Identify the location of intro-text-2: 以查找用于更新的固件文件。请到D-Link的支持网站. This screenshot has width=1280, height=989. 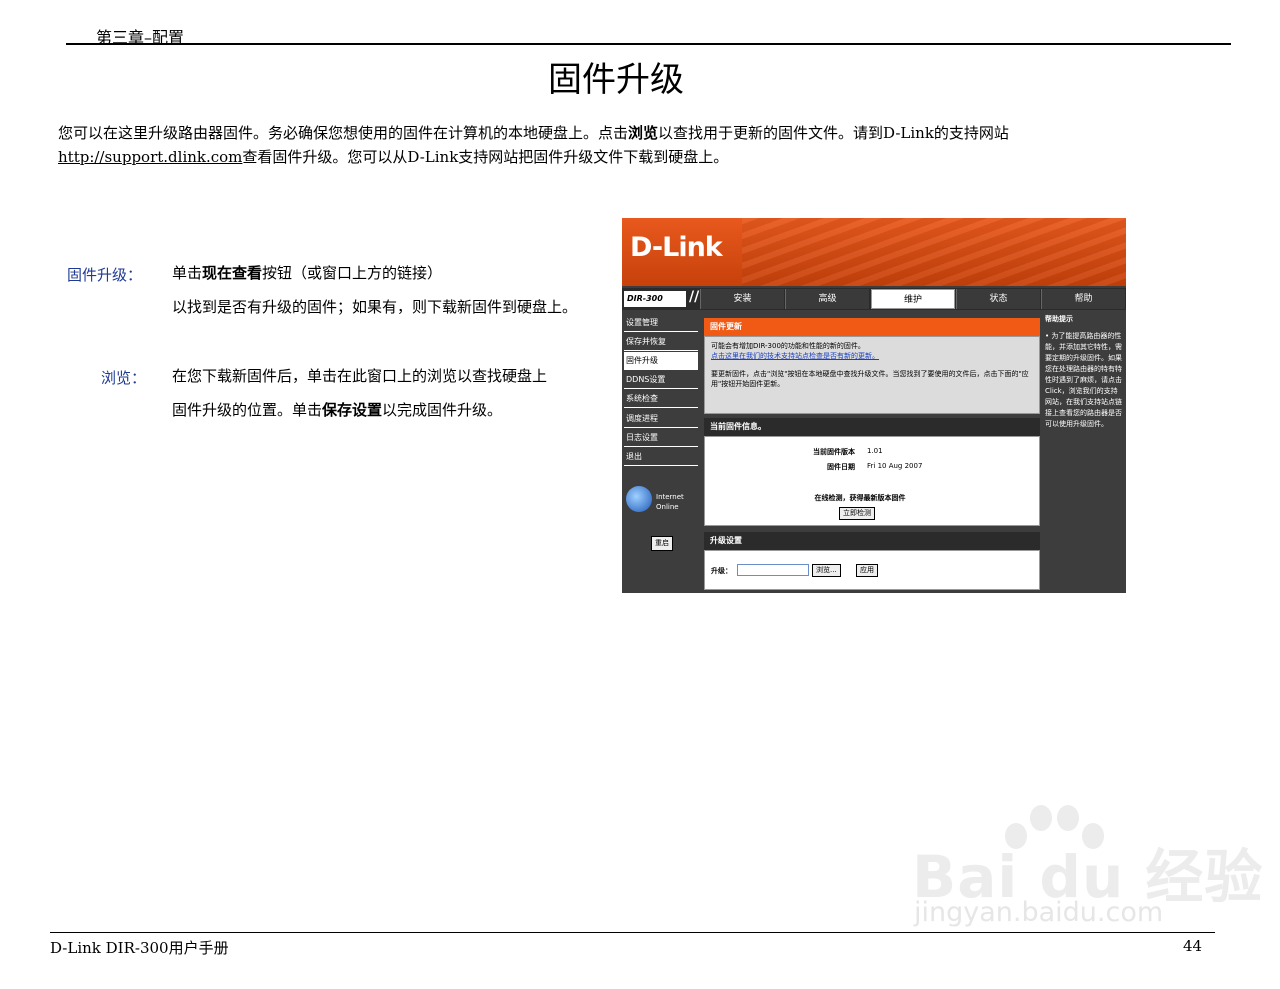
(833, 133).